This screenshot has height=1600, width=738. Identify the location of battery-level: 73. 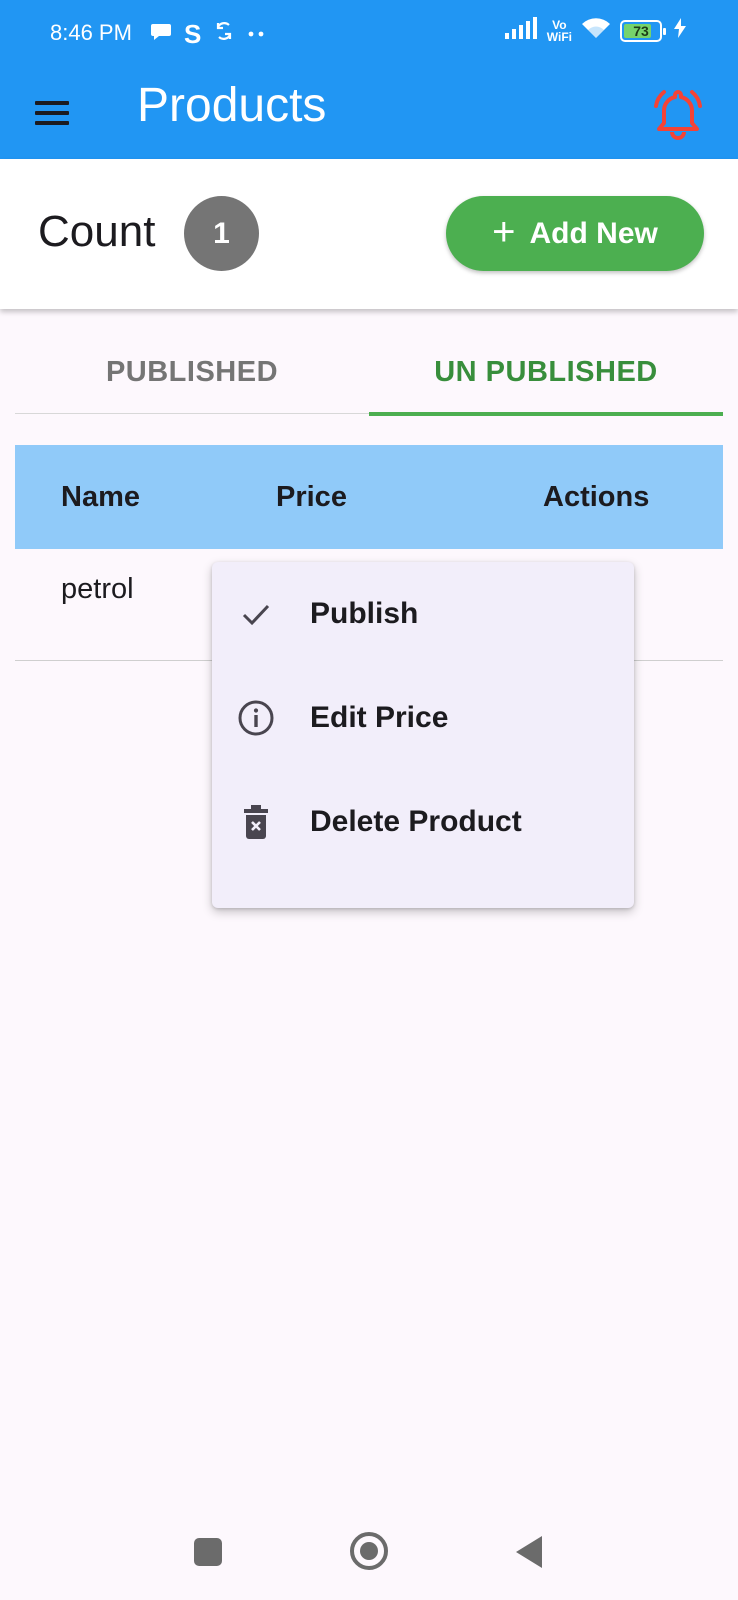
(641, 30).